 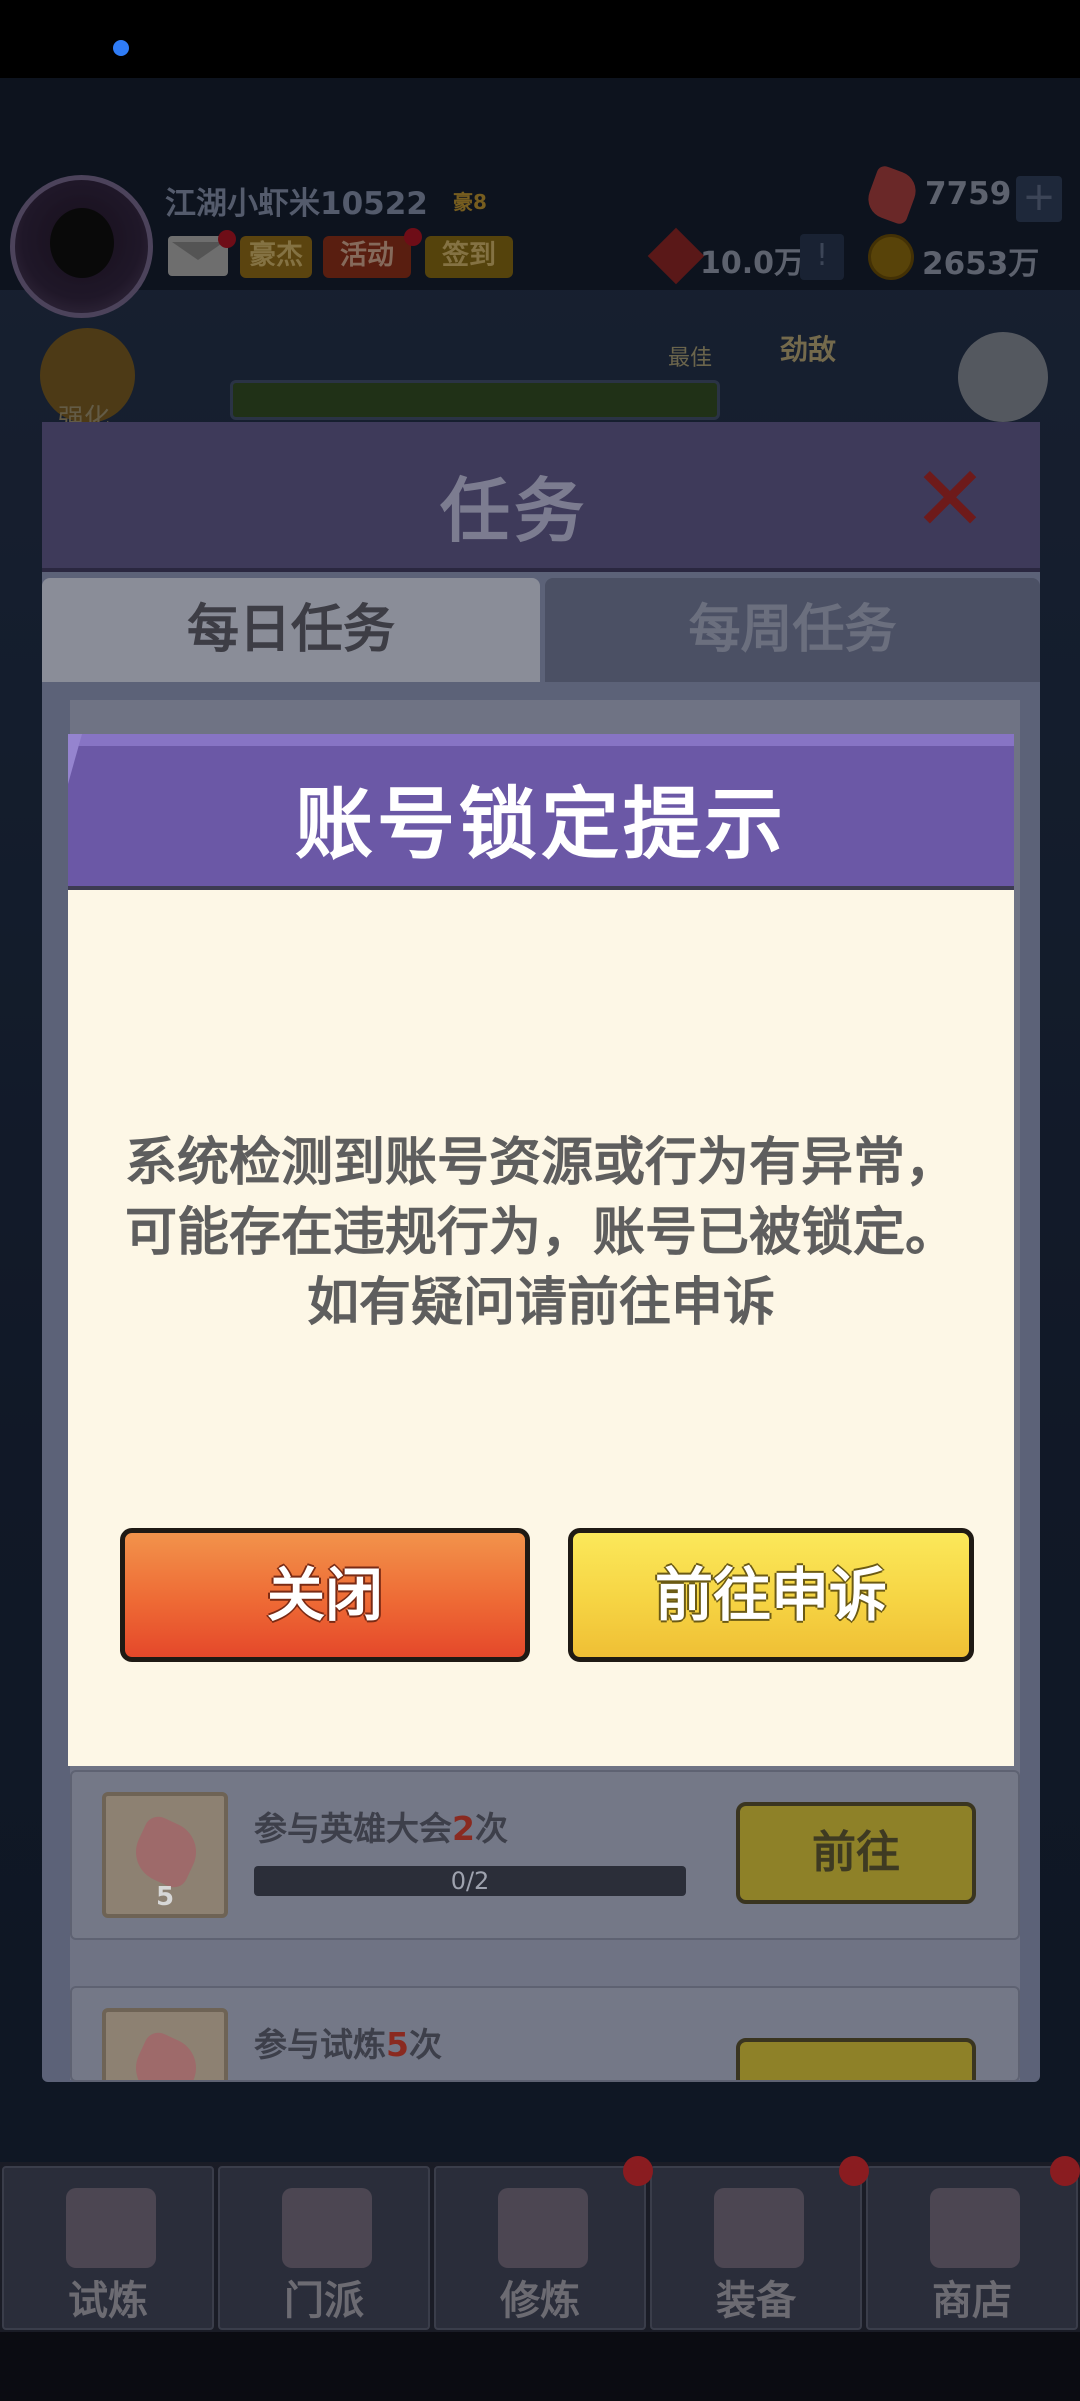 I want to click on task-row: 5 参与英雄大会2次 0/2 前往, so click(x=545, y=1855).